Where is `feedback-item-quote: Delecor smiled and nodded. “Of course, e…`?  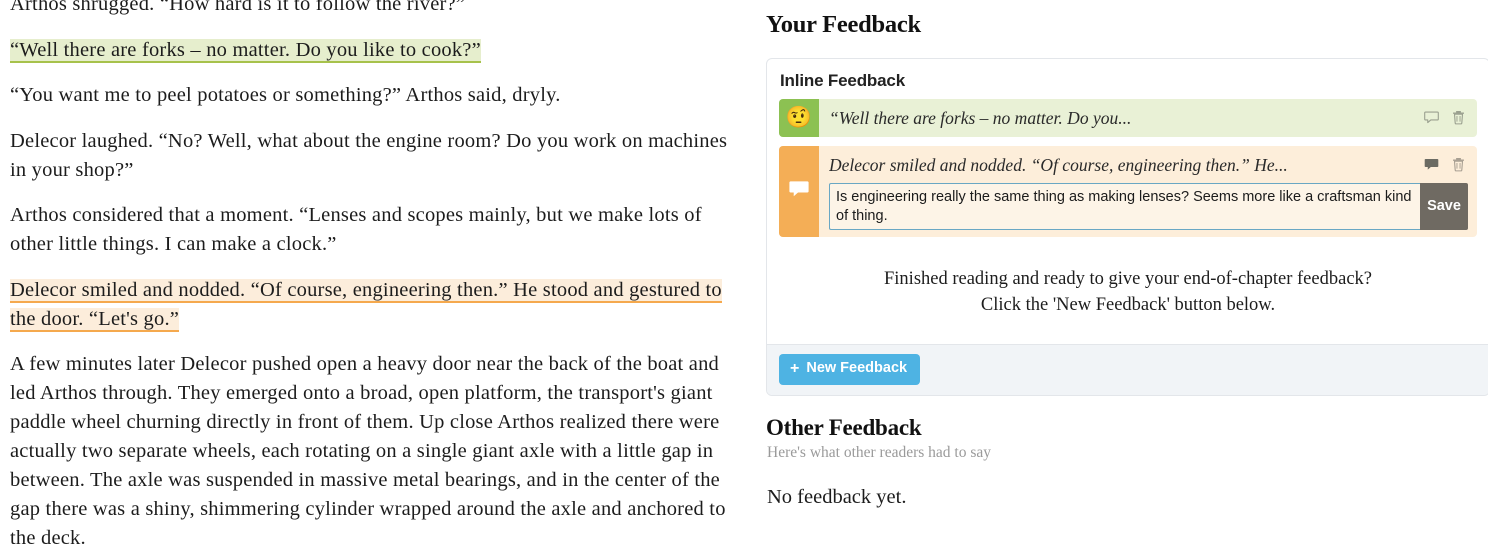 feedback-item-quote: Delecor smiled and nodded. “Of course, e… is located at coordinates (1058, 164).